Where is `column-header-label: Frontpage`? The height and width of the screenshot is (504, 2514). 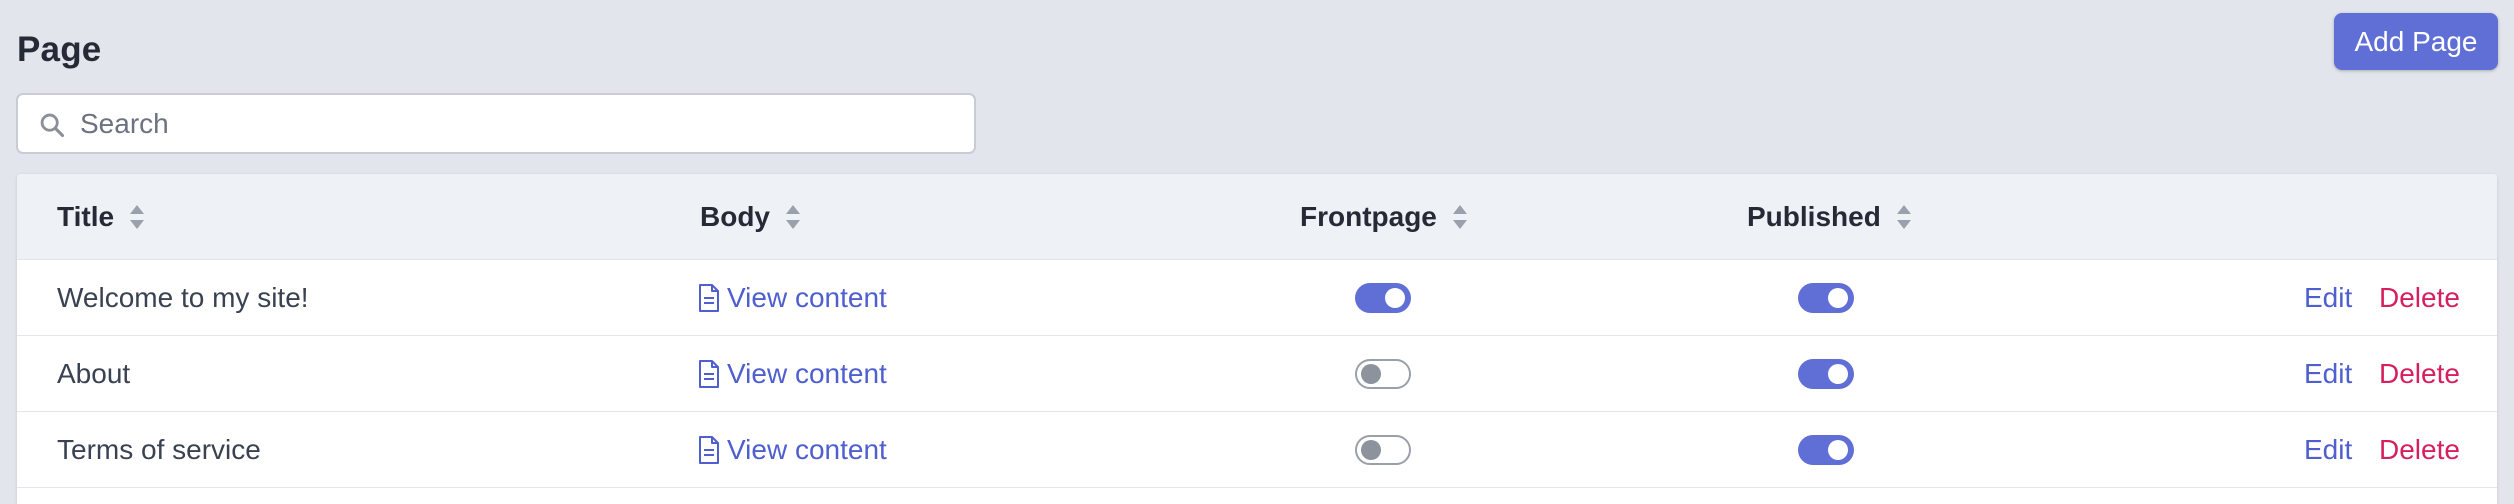
column-header-label: Frontpage is located at coordinates (1368, 216).